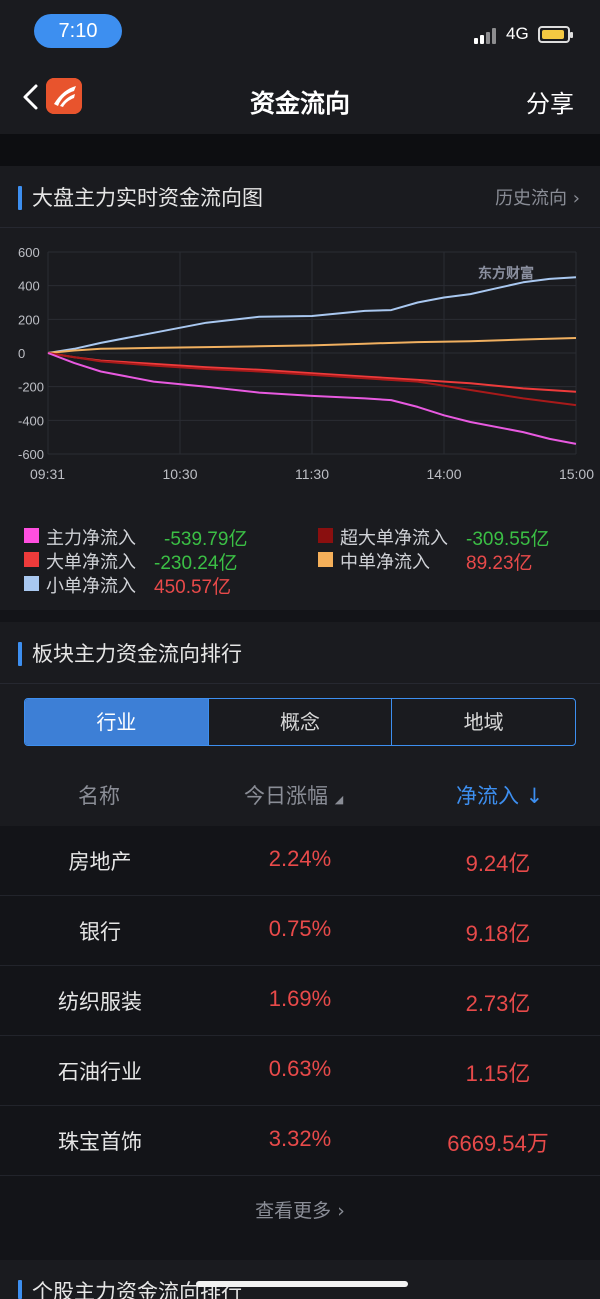 The image size is (600, 1299). I want to click on stock-section-title: 个股主力资金流向排行, so click(137, 1289).